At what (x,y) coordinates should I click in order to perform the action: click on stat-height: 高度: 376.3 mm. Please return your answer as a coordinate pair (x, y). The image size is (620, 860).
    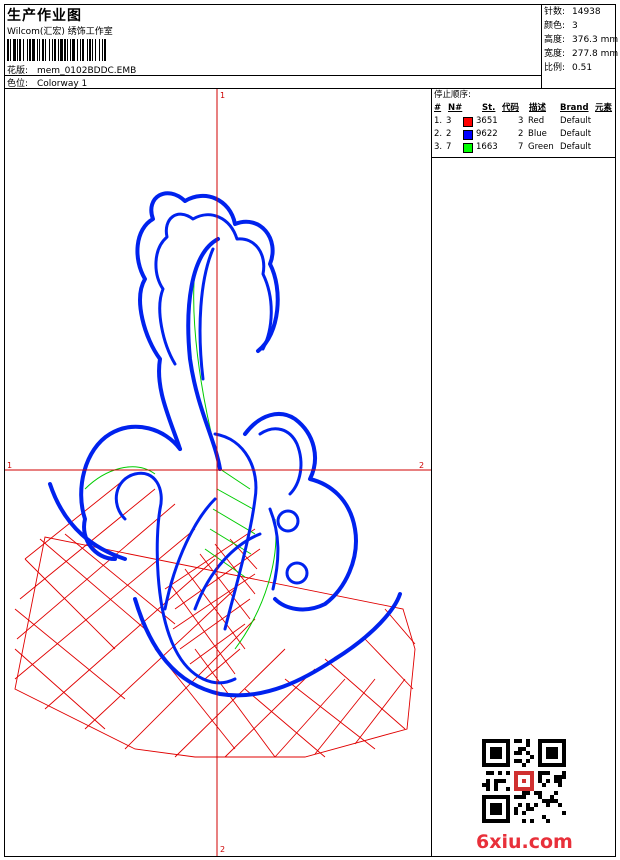
    Looking at the image, I should click on (581, 40).